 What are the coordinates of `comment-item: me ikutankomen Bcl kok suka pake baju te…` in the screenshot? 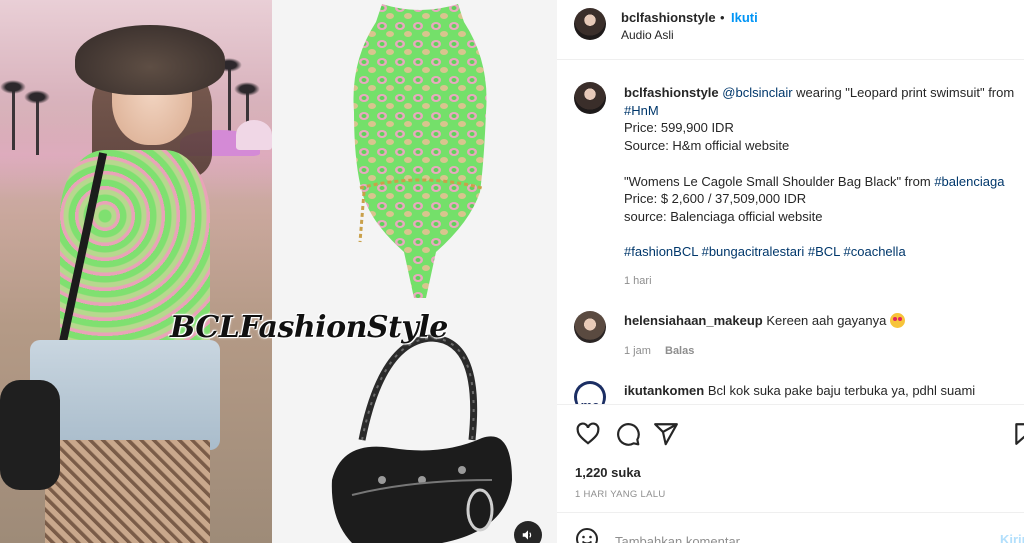 It's located at (790, 392).